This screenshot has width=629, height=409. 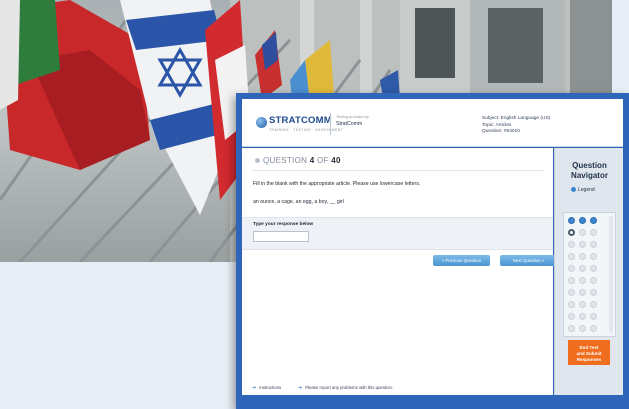 What do you see at coordinates (461, 260) in the screenshot?
I see `previous-question-button: « Previous Question` at bounding box center [461, 260].